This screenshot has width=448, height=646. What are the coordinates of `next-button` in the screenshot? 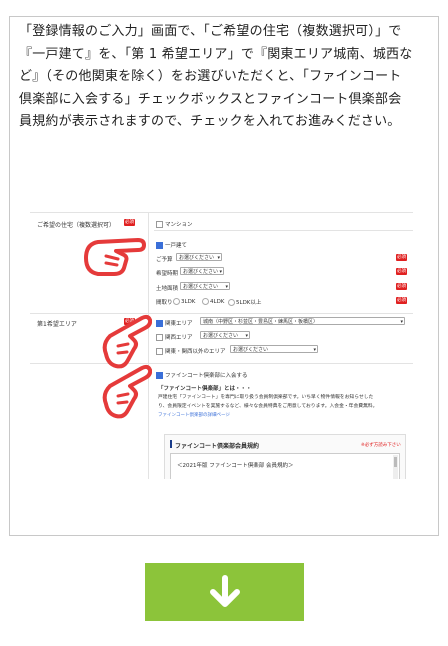 It's located at (224, 592).